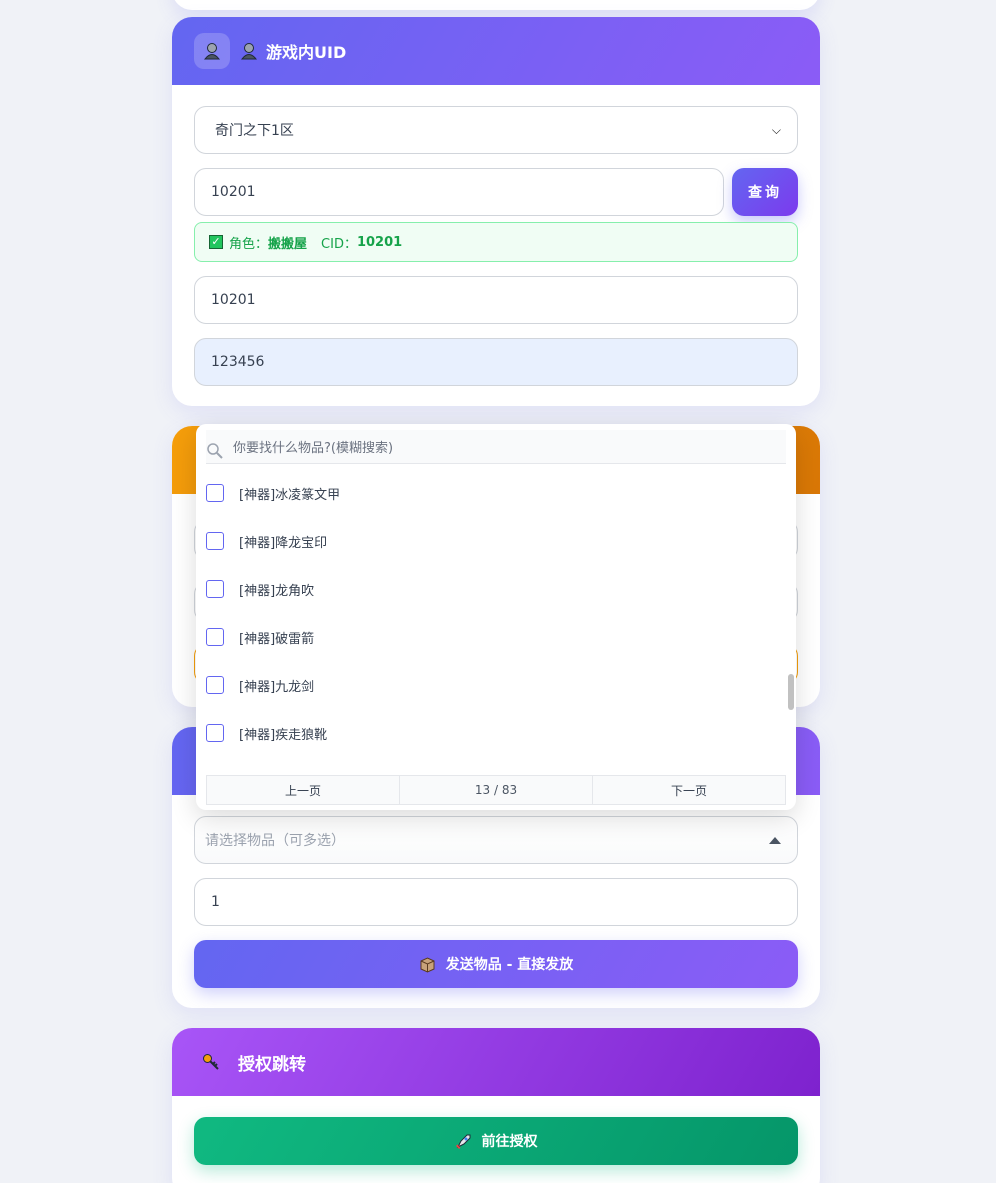 The width and height of the screenshot is (996, 1183). I want to click on list-item: [神器]九龙剑, so click(491, 685).